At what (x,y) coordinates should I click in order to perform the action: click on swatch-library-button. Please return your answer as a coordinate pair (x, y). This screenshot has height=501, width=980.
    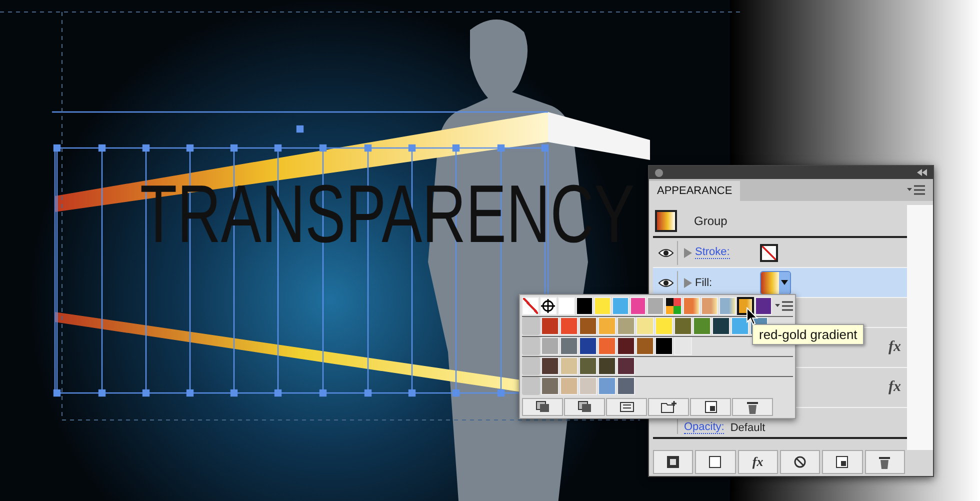
    Looking at the image, I should click on (542, 407).